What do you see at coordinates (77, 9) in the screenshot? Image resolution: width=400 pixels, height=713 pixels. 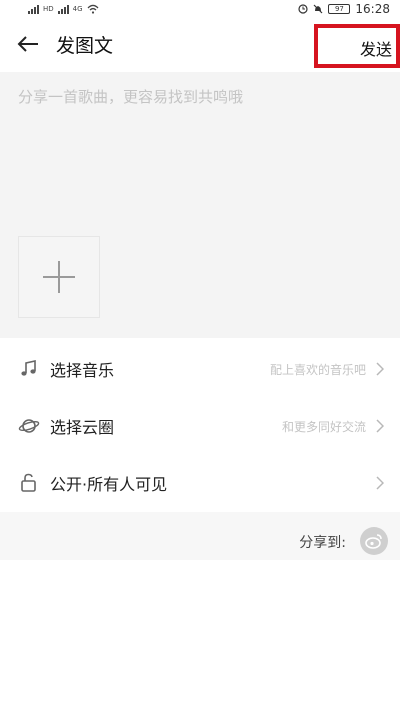 I see `network-indicator: 4G` at bounding box center [77, 9].